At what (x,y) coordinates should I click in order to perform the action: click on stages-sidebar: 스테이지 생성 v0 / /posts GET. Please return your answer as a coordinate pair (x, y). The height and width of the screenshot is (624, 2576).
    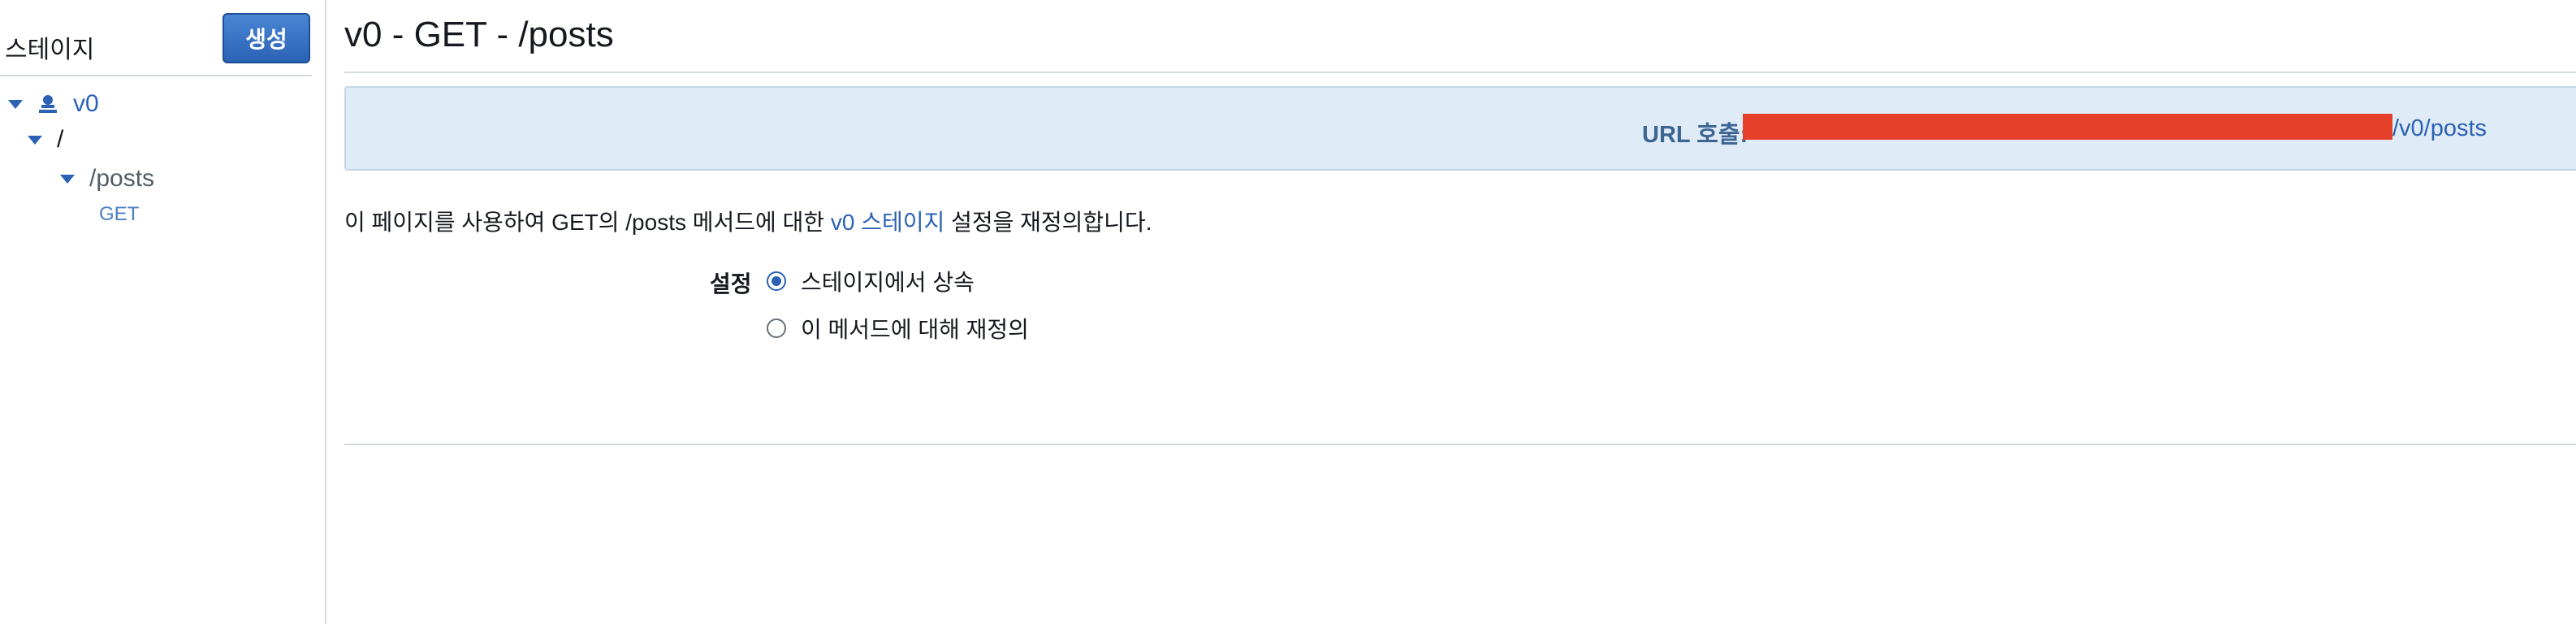
    Looking at the image, I should click on (163, 312).